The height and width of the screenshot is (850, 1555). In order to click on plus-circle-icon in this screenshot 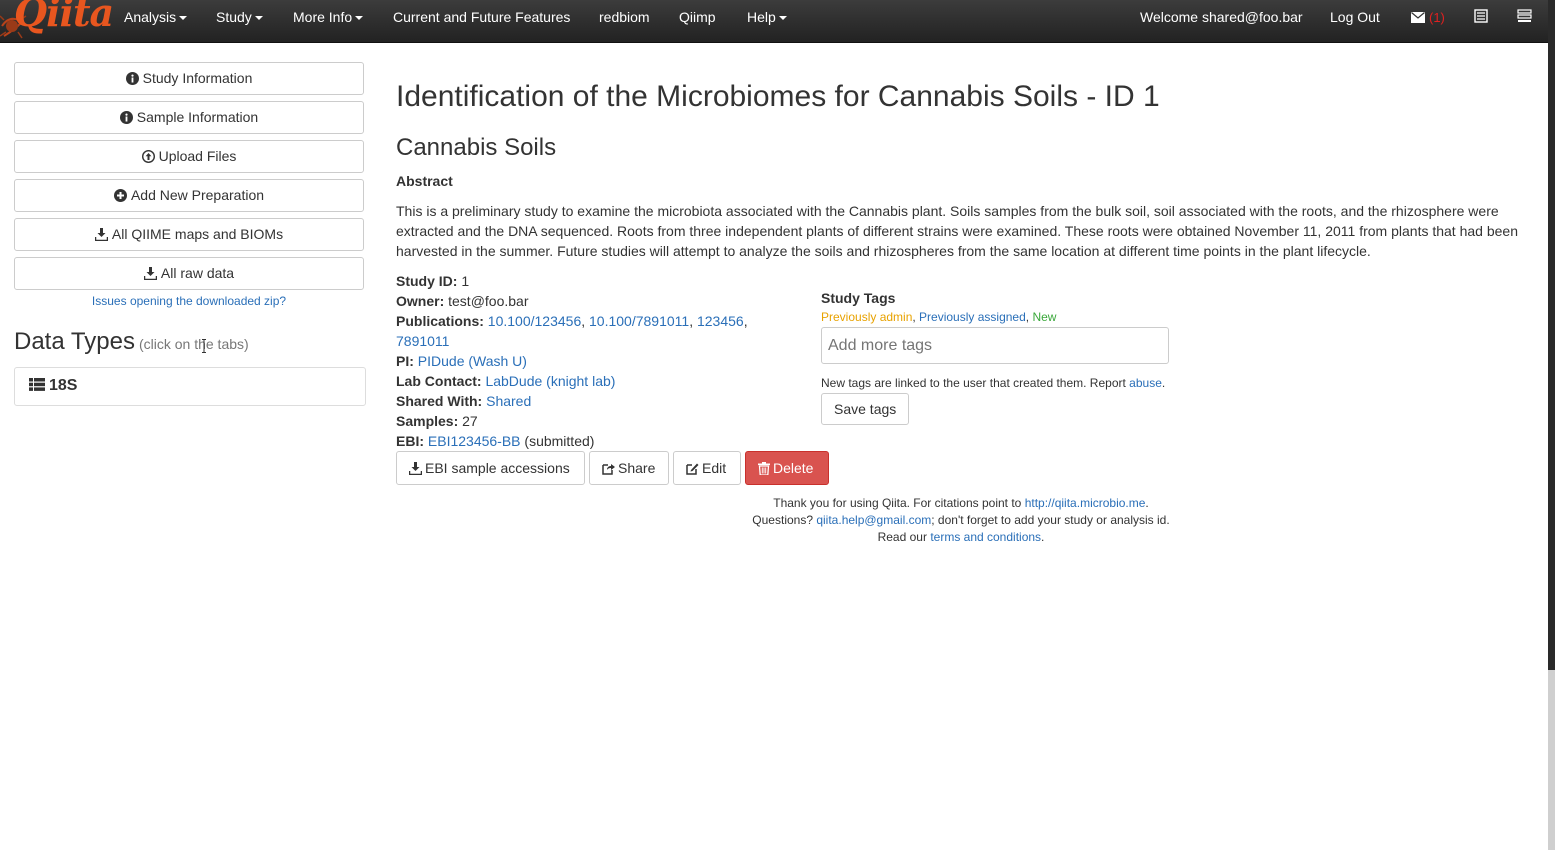, I will do `click(120, 197)`.